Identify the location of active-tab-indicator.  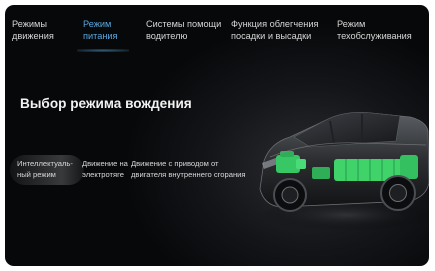
(103, 50).